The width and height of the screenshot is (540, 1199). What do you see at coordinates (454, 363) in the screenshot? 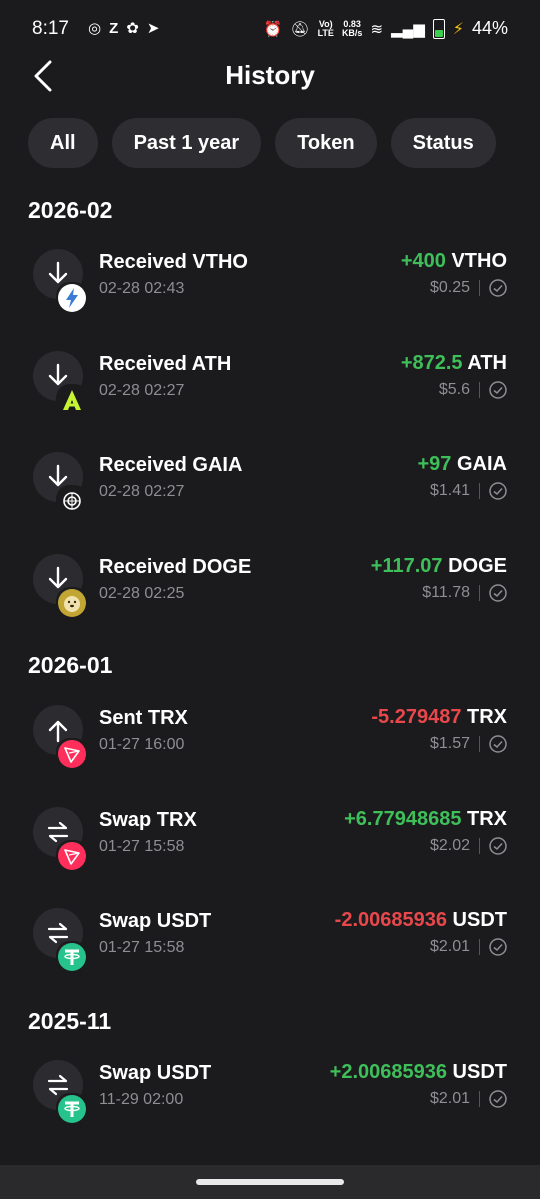
I see `transaction-amount: +872.5 ATH` at bounding box center [454, 363].